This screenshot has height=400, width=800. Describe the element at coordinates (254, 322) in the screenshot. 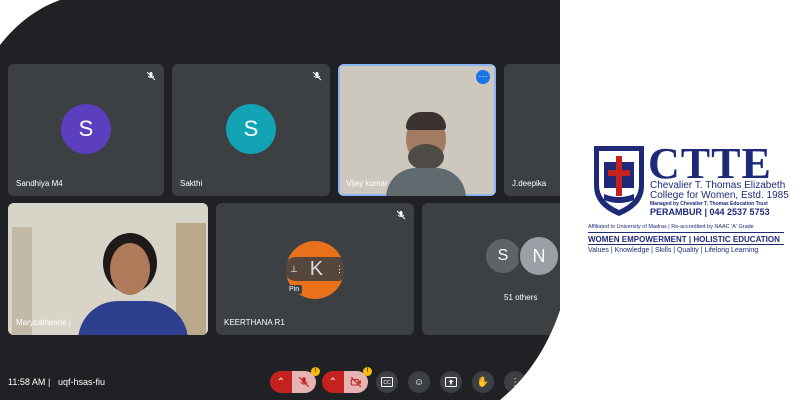

I see `participant-name: KEERTHANA R1` at that location.